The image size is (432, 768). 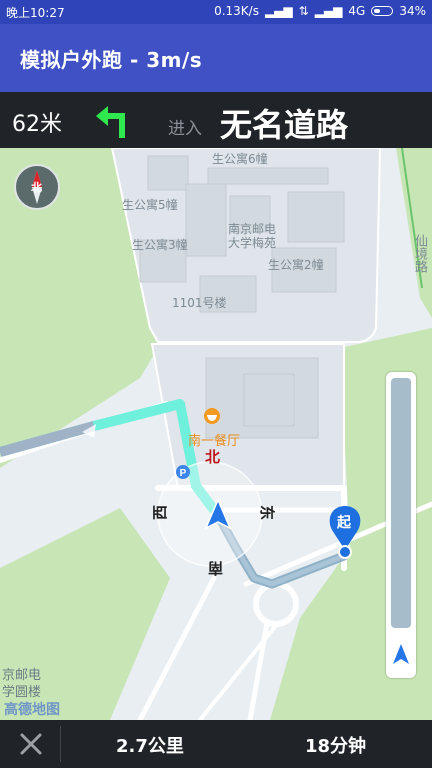 I want to click on map-label-apt6: 生公寓6幢, so click(x=240, y=159).